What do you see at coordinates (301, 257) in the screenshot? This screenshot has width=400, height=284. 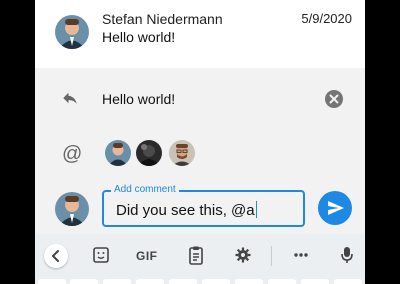 I see `more-horizontal-icon` at bounding box center [301, 257].